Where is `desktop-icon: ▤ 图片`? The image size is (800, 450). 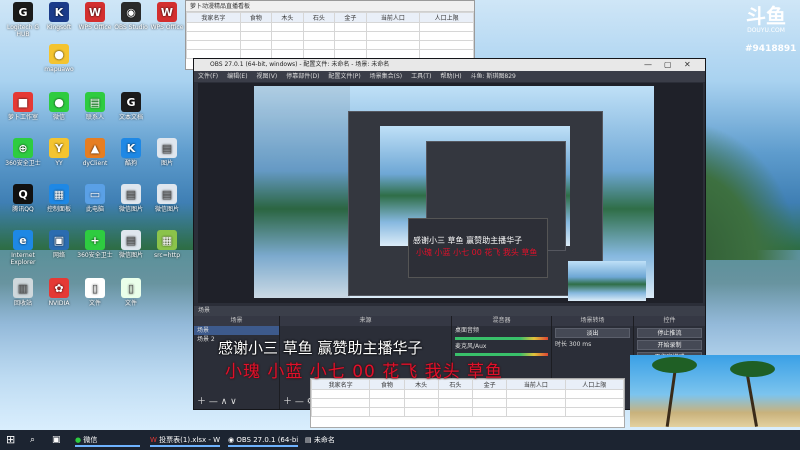 desktop-icon: ▤ 图片 is located at coordinates (167, 152).